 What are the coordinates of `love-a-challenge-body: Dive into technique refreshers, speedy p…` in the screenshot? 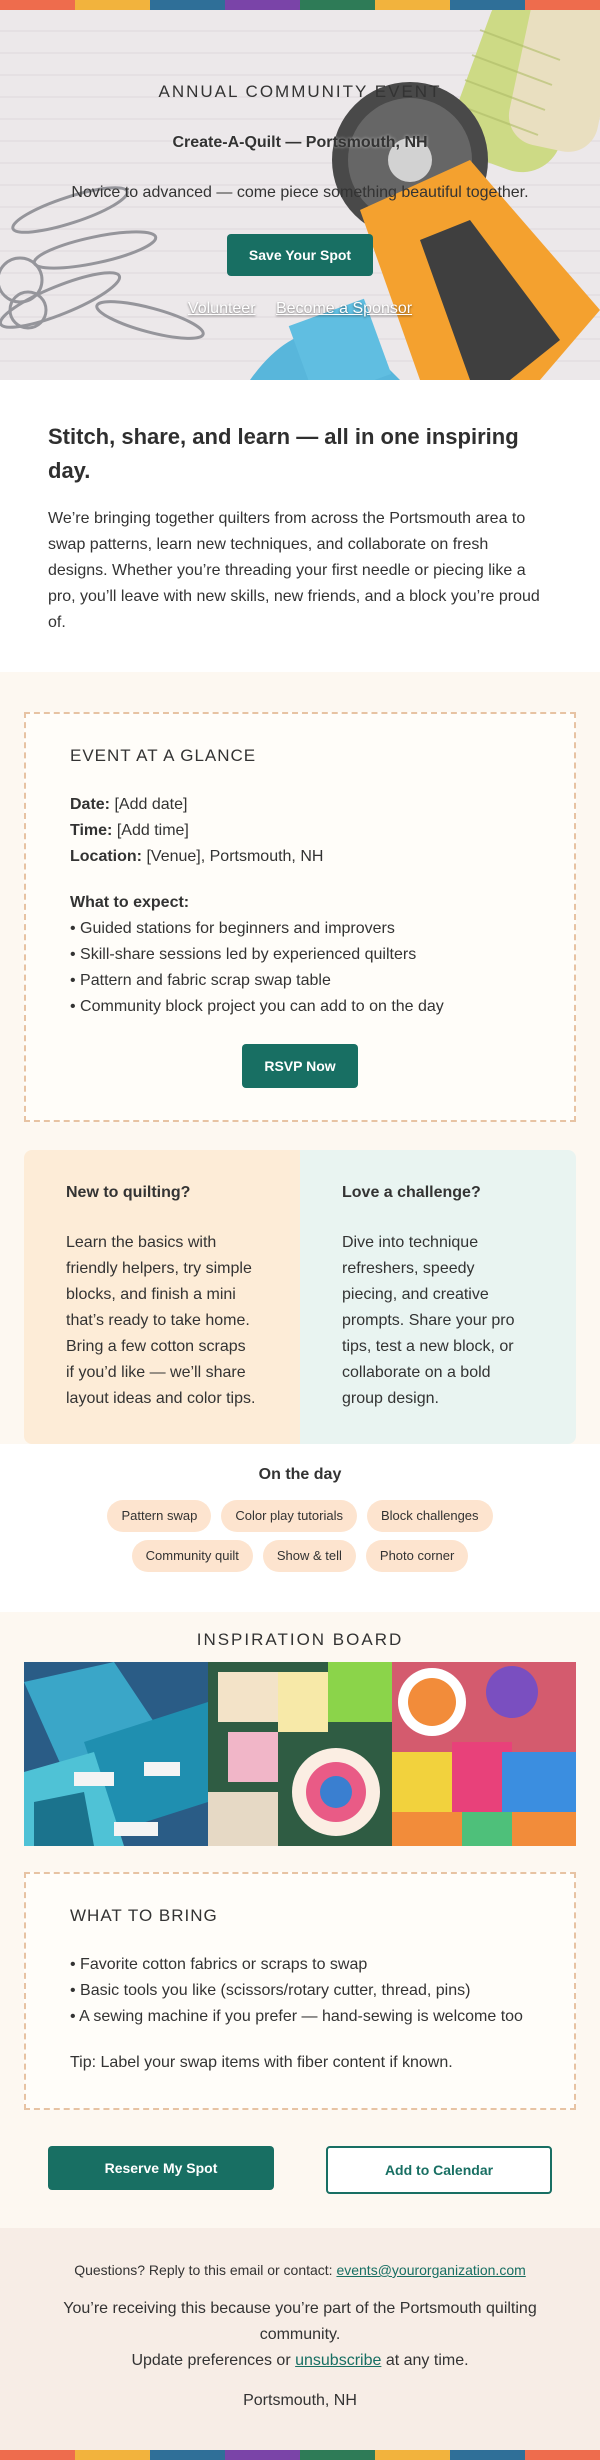 It's located at (428, 1320).